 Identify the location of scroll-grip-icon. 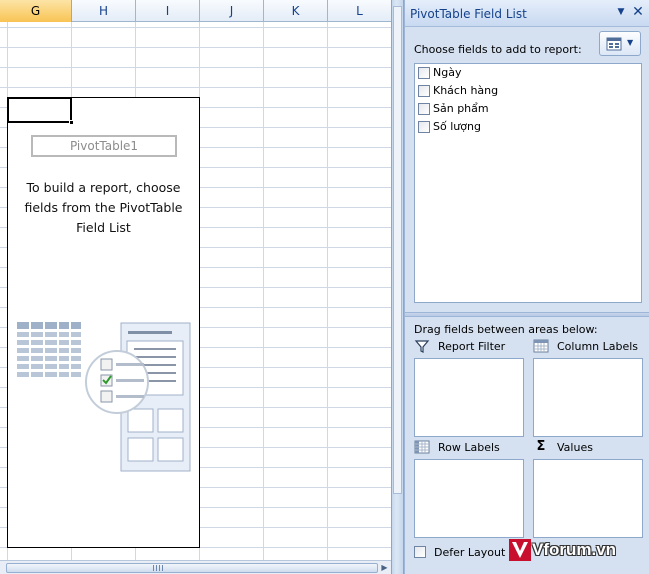
(158, 568).